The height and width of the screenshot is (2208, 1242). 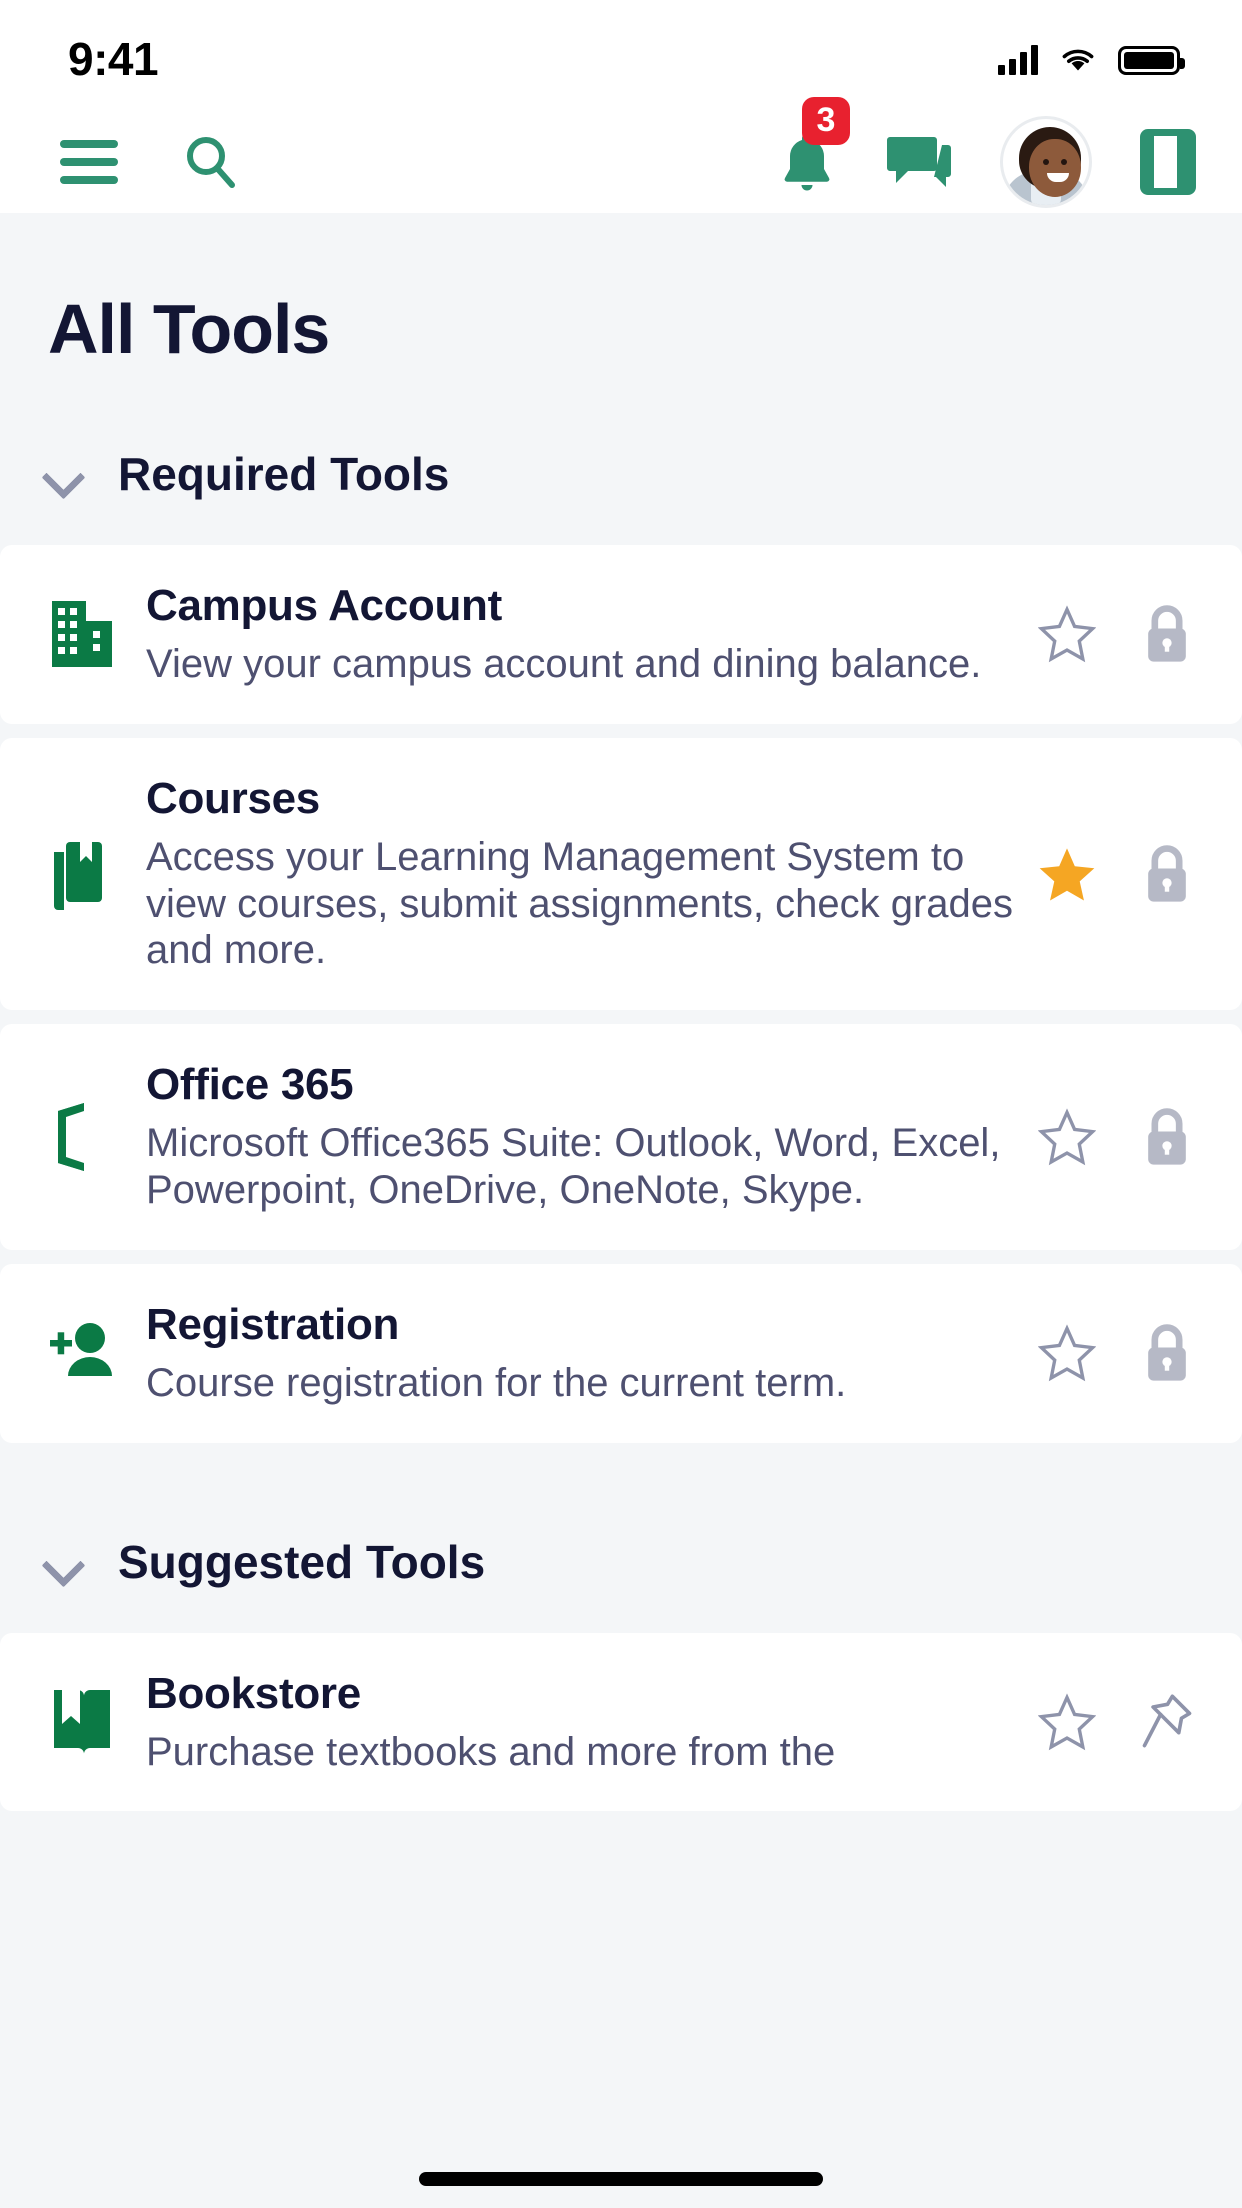 What do you see at coordinates (621, 154) in the screenshot?
I see `top-nav-bar: 3` at bounding box center [621, 154].